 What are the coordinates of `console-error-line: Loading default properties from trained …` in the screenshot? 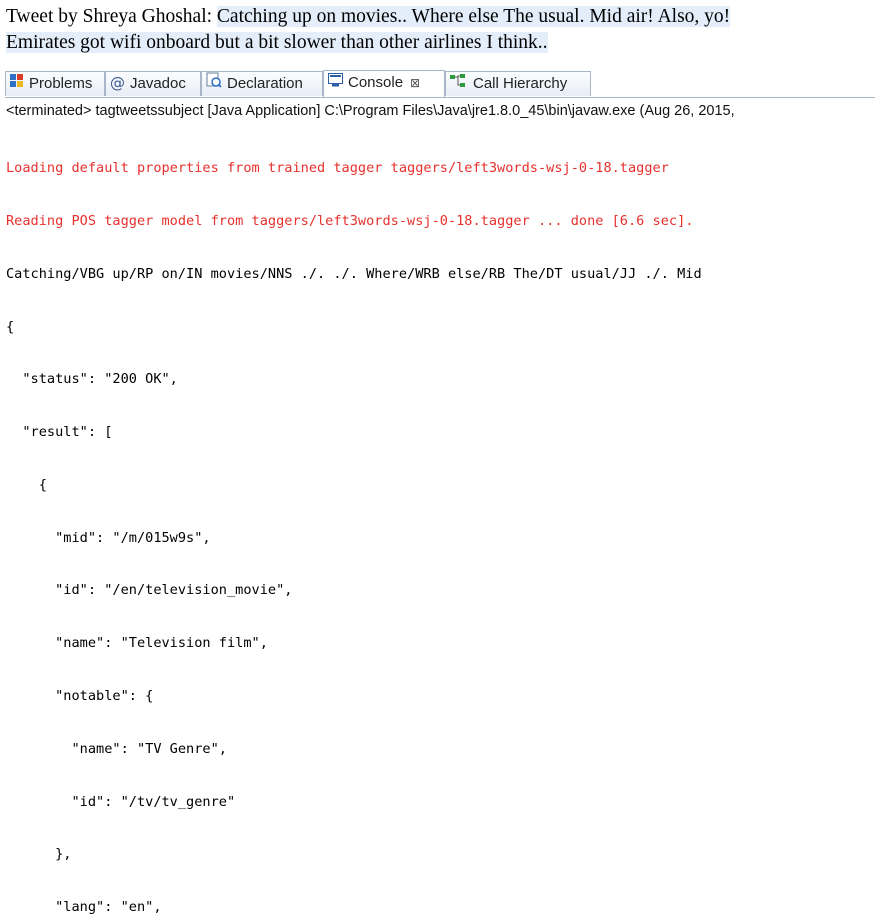 It's located at (337, 168).